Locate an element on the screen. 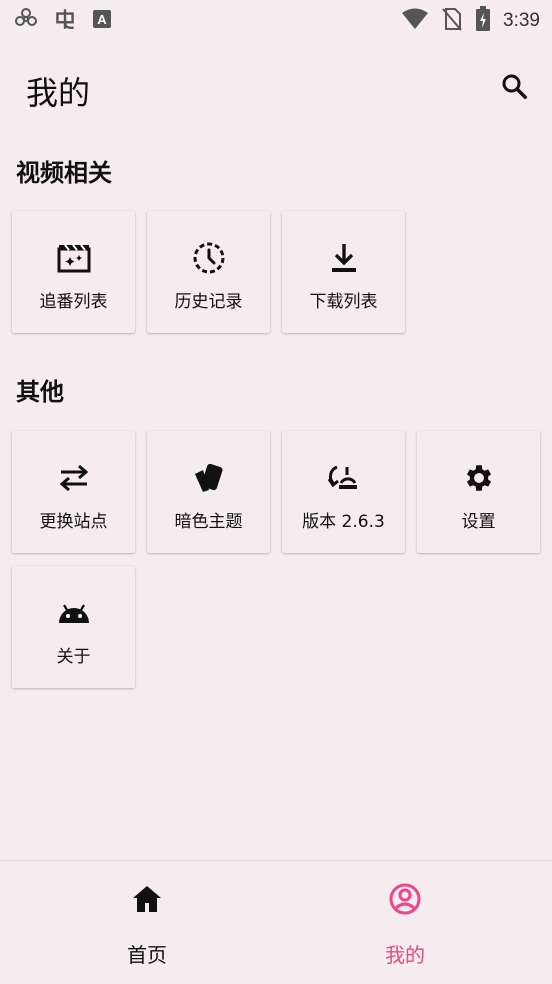 This screenshot has width=552, height=984. search-icon is located at coordinates (514, 88).